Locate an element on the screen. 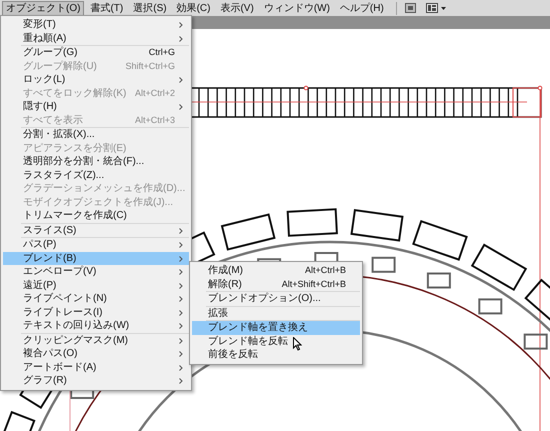 This screenshot has height=431, width=550. menu-item: ライブトレース(I) is located at coordinates (96, 312).